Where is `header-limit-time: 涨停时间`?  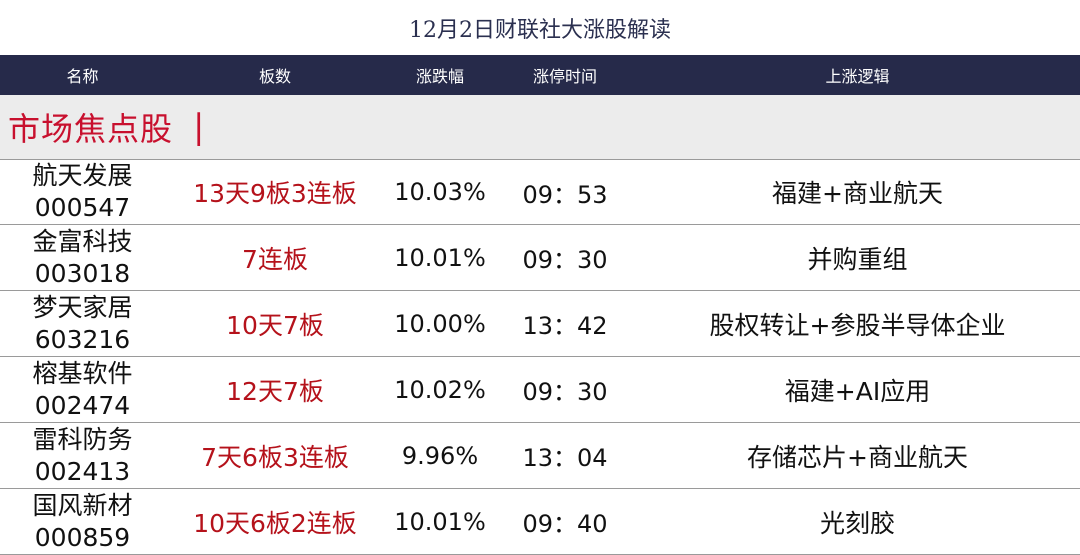 header-limit-time: 涨停时间 is located at coordinates (564, 76).